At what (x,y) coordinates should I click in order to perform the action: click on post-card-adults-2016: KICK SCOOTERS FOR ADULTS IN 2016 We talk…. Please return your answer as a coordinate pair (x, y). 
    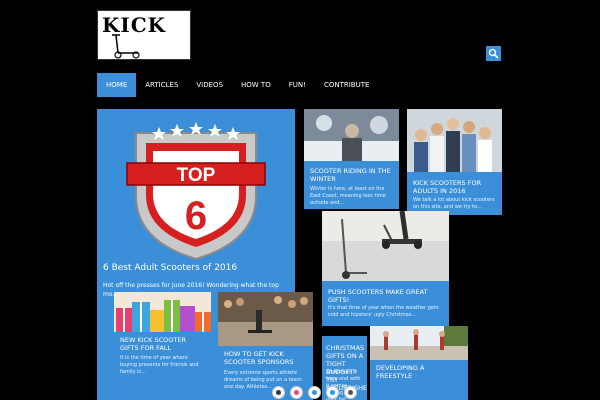
    Looking at the image, I should click on (454, 162).